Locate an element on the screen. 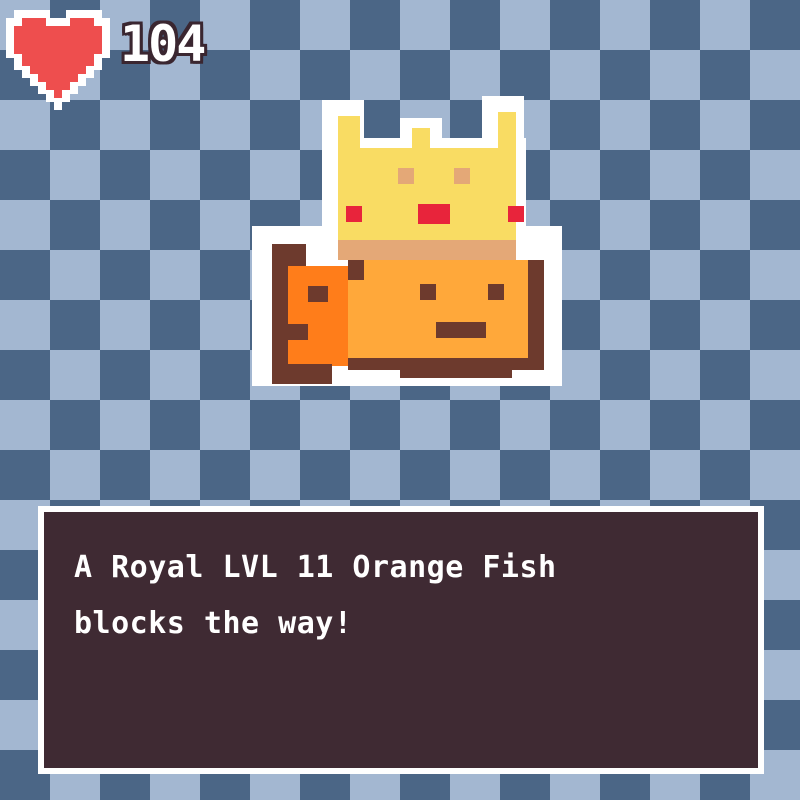 The height and width of the screenshot is (800, 800). heart-icon is located at coordinates (58, 60).